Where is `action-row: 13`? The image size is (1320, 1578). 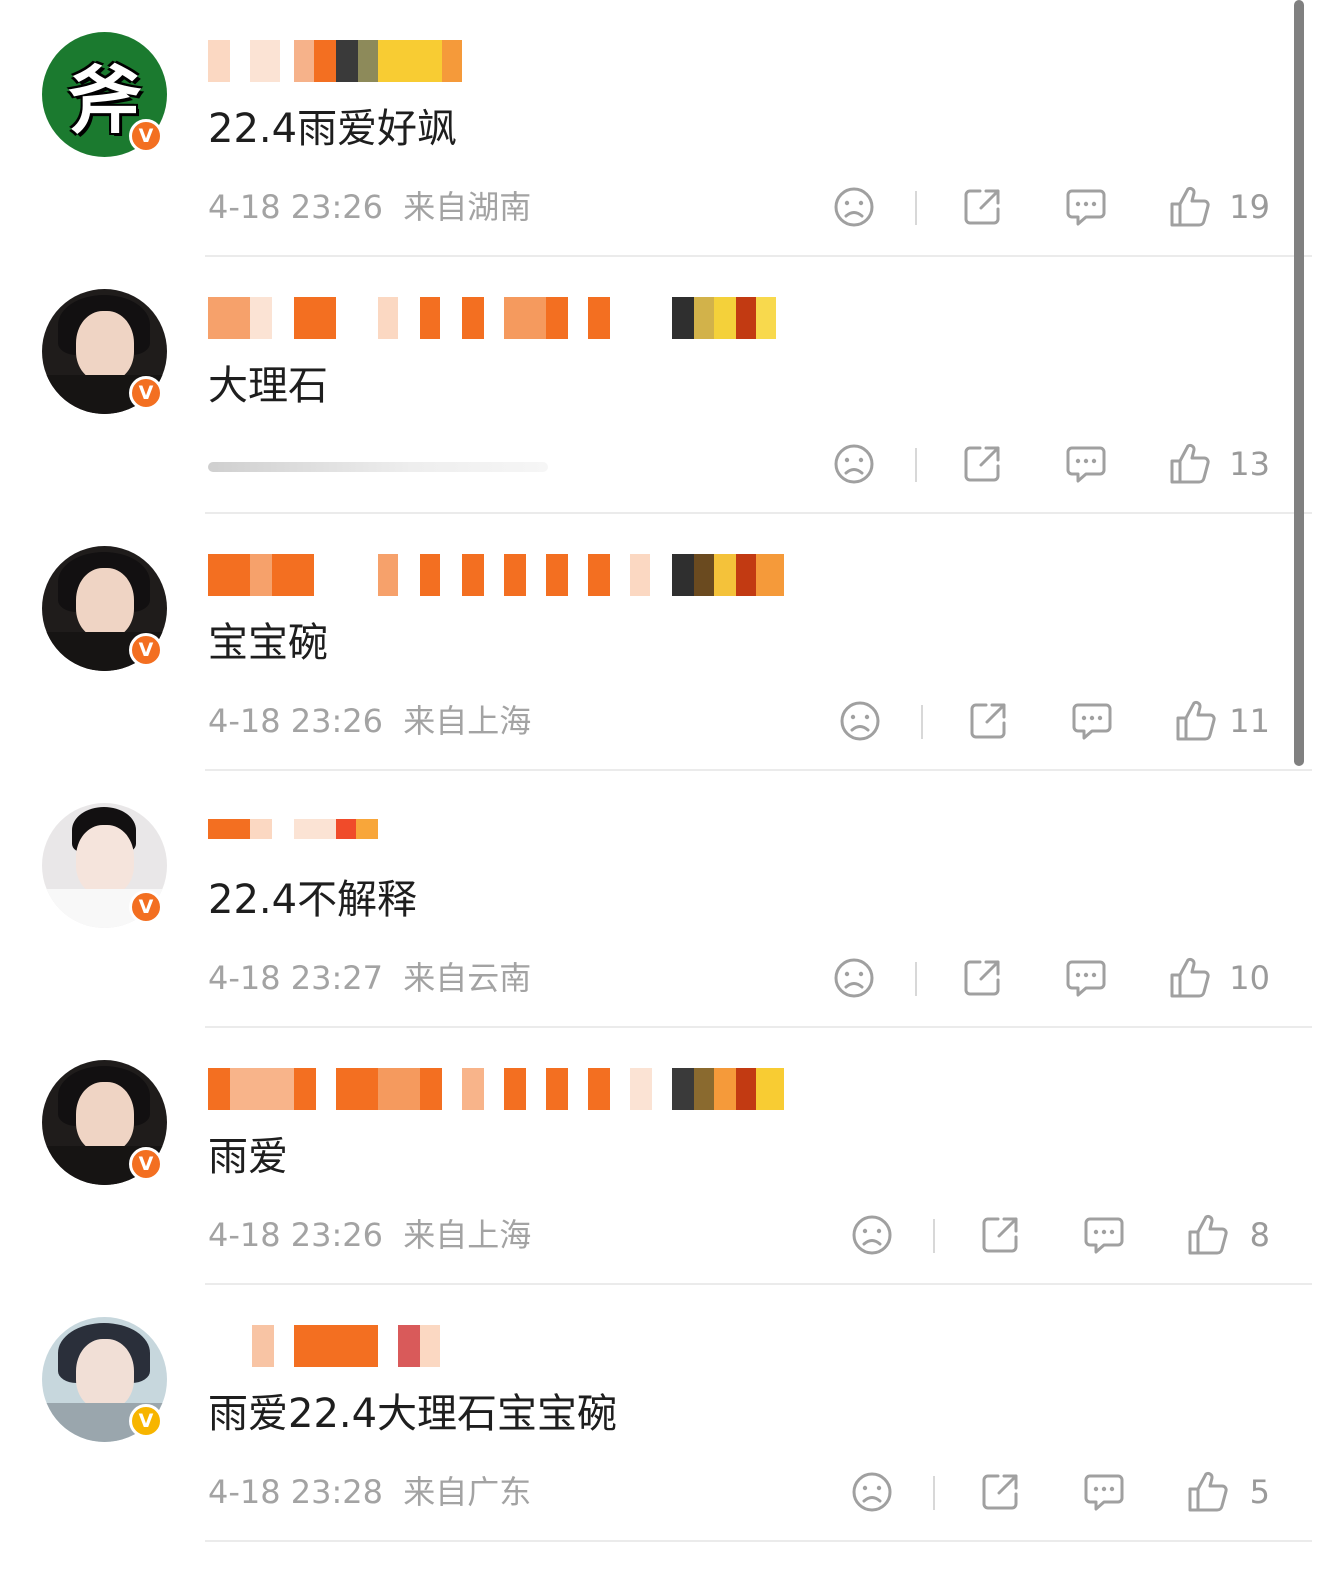 action-row: 13 is located at coordinates (656, 464).